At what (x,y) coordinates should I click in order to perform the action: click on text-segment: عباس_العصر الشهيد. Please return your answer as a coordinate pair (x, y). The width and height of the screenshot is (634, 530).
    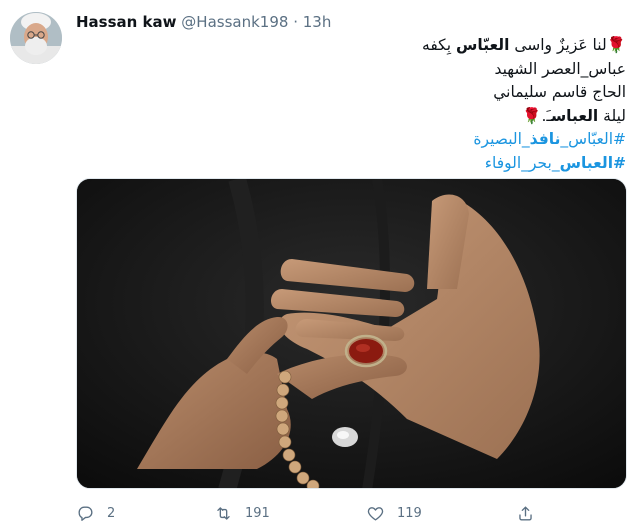
    Looking at the image, I should click on (560, 68).